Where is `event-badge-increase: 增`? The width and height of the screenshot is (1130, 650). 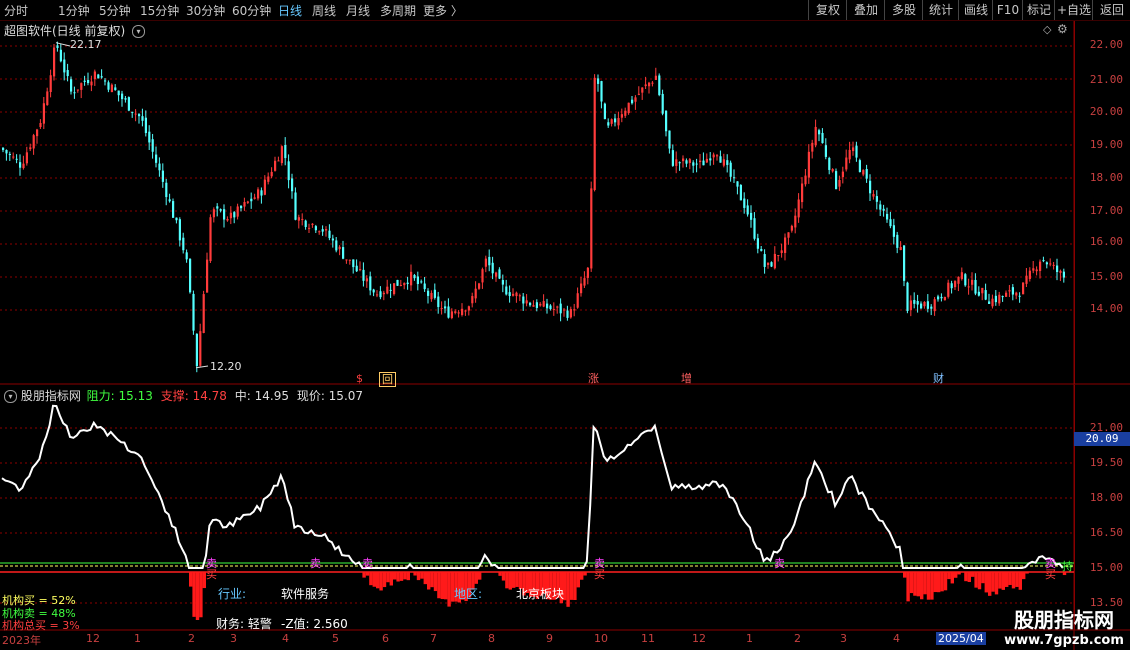 event-badge-increase: 增 is located at coordinates (686, 378).